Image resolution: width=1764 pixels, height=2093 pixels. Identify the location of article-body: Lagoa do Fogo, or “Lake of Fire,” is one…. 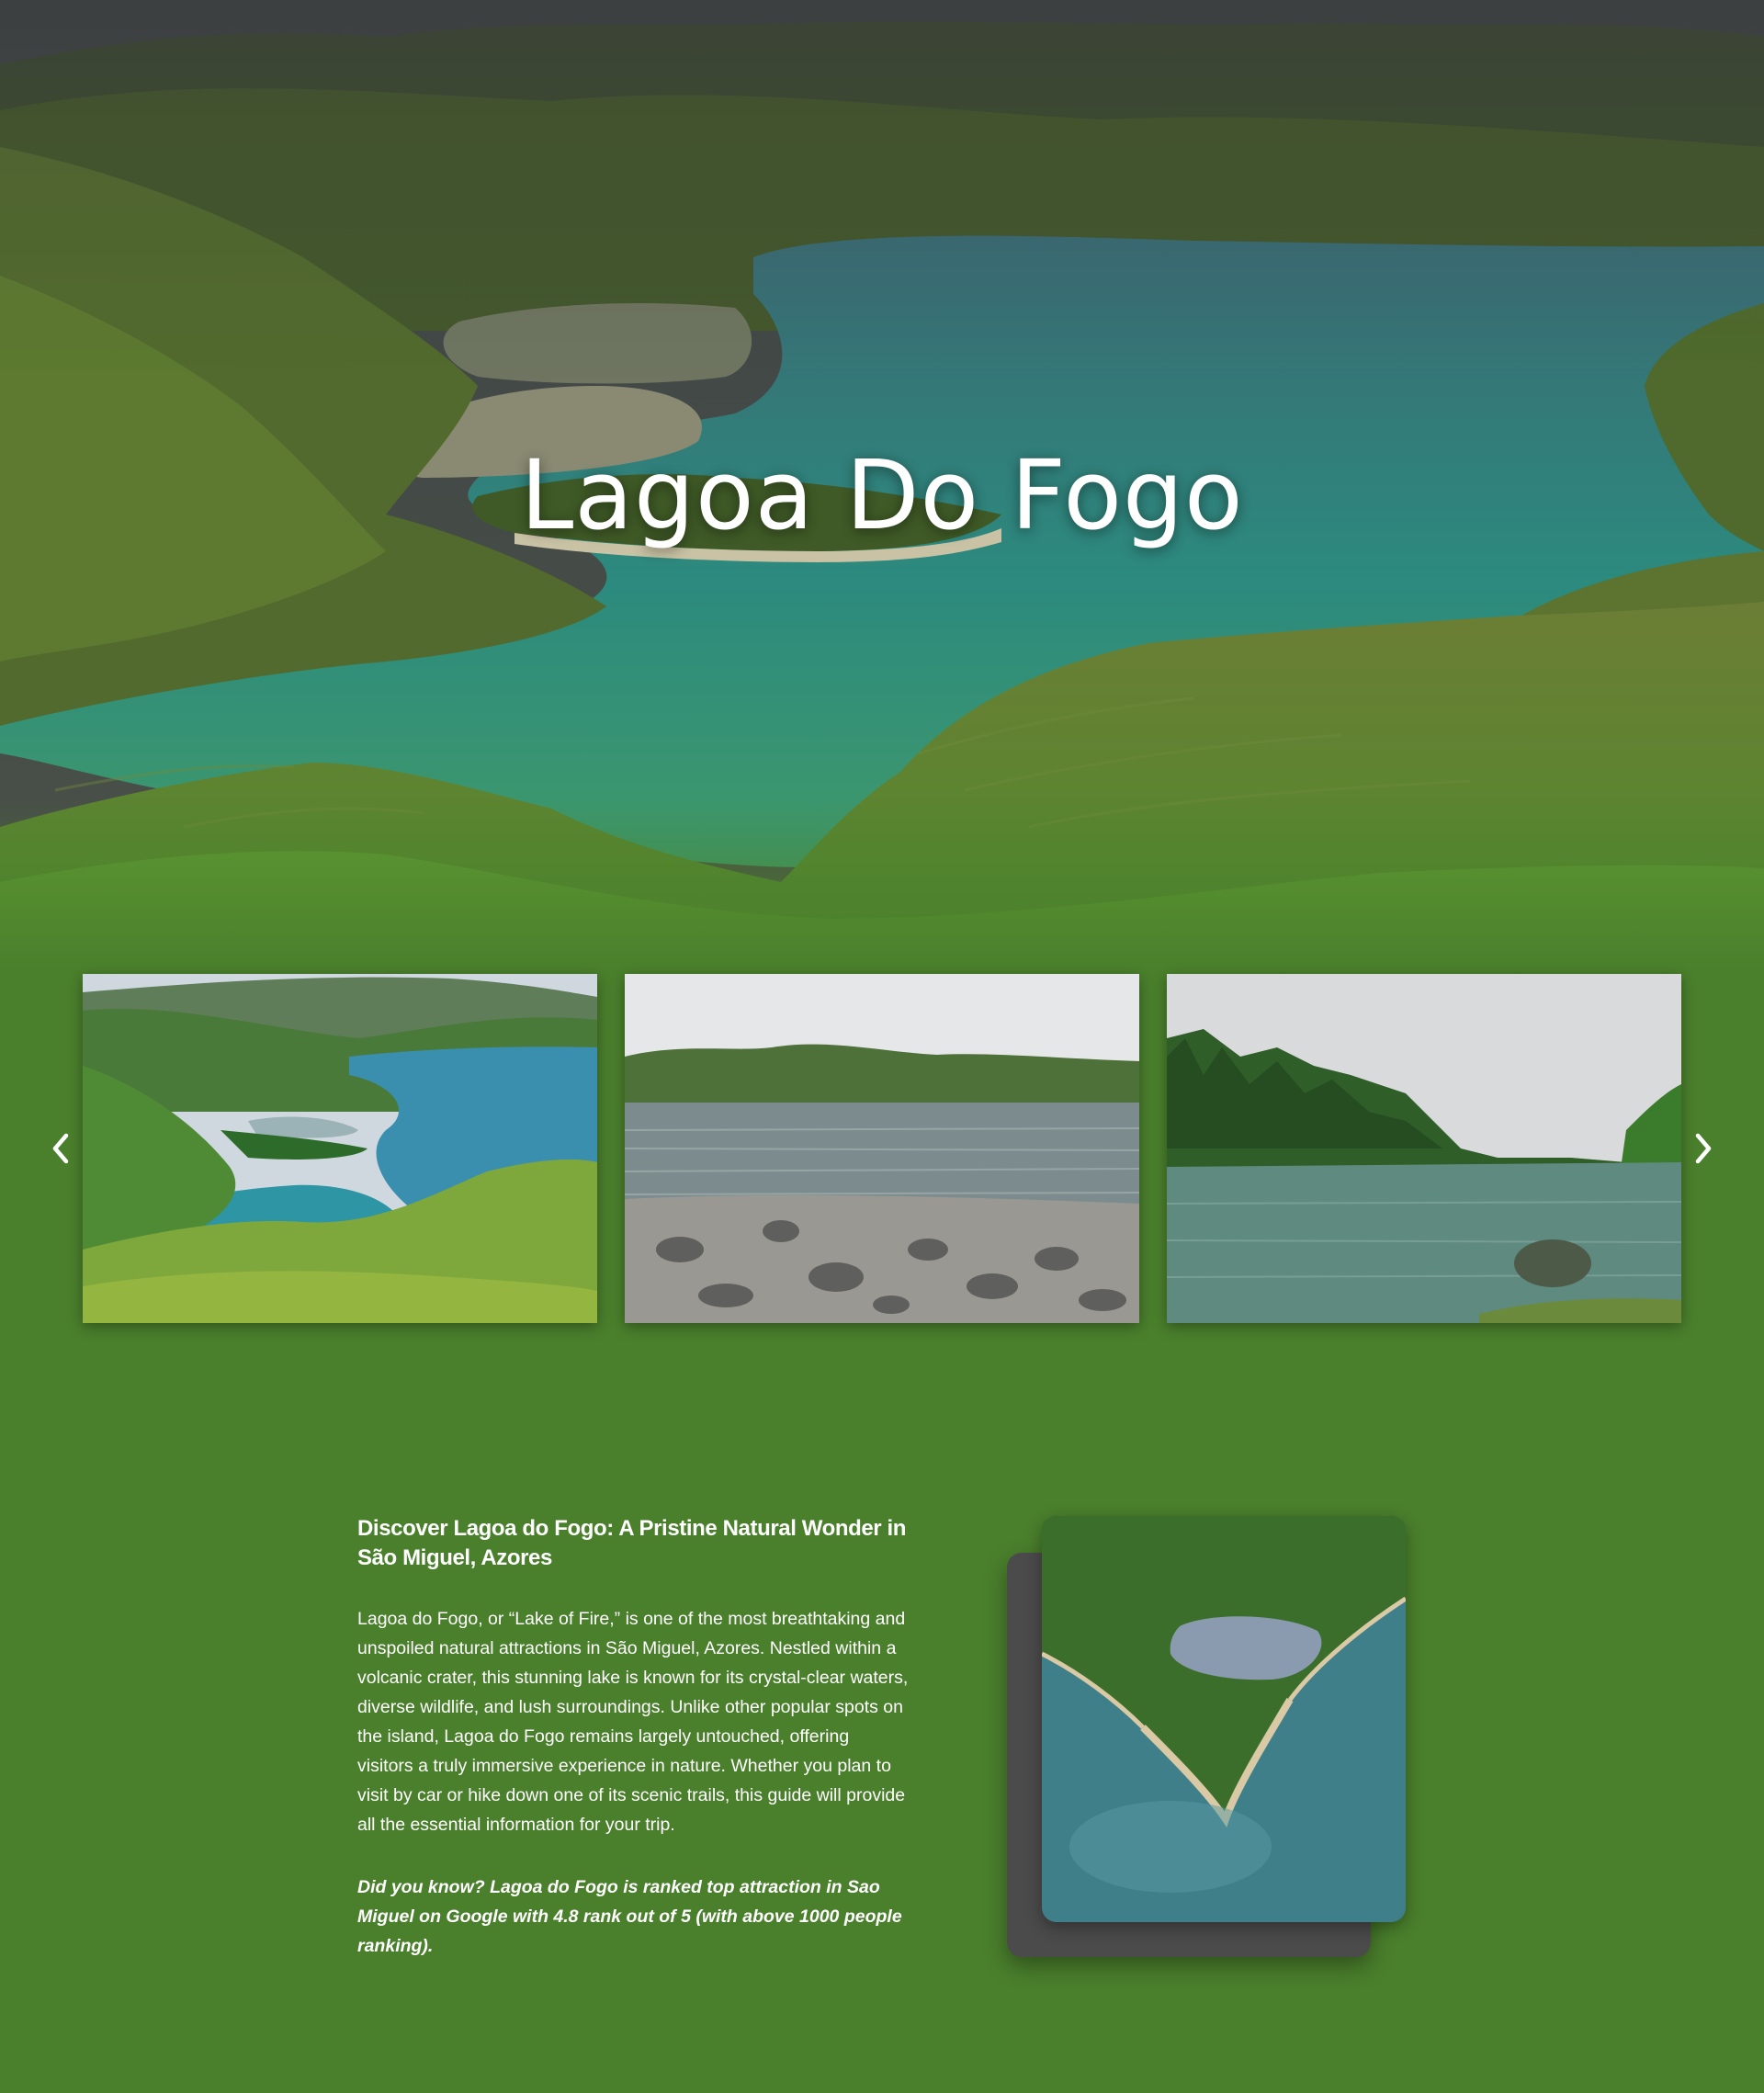
(633, 1722).